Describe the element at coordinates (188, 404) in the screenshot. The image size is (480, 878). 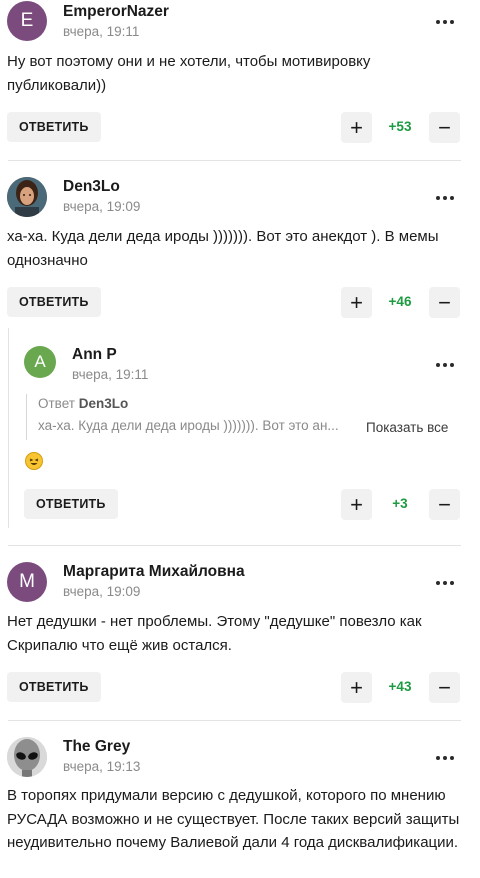
I see `reply-to-line: Ответ Den3Lo` at that location.